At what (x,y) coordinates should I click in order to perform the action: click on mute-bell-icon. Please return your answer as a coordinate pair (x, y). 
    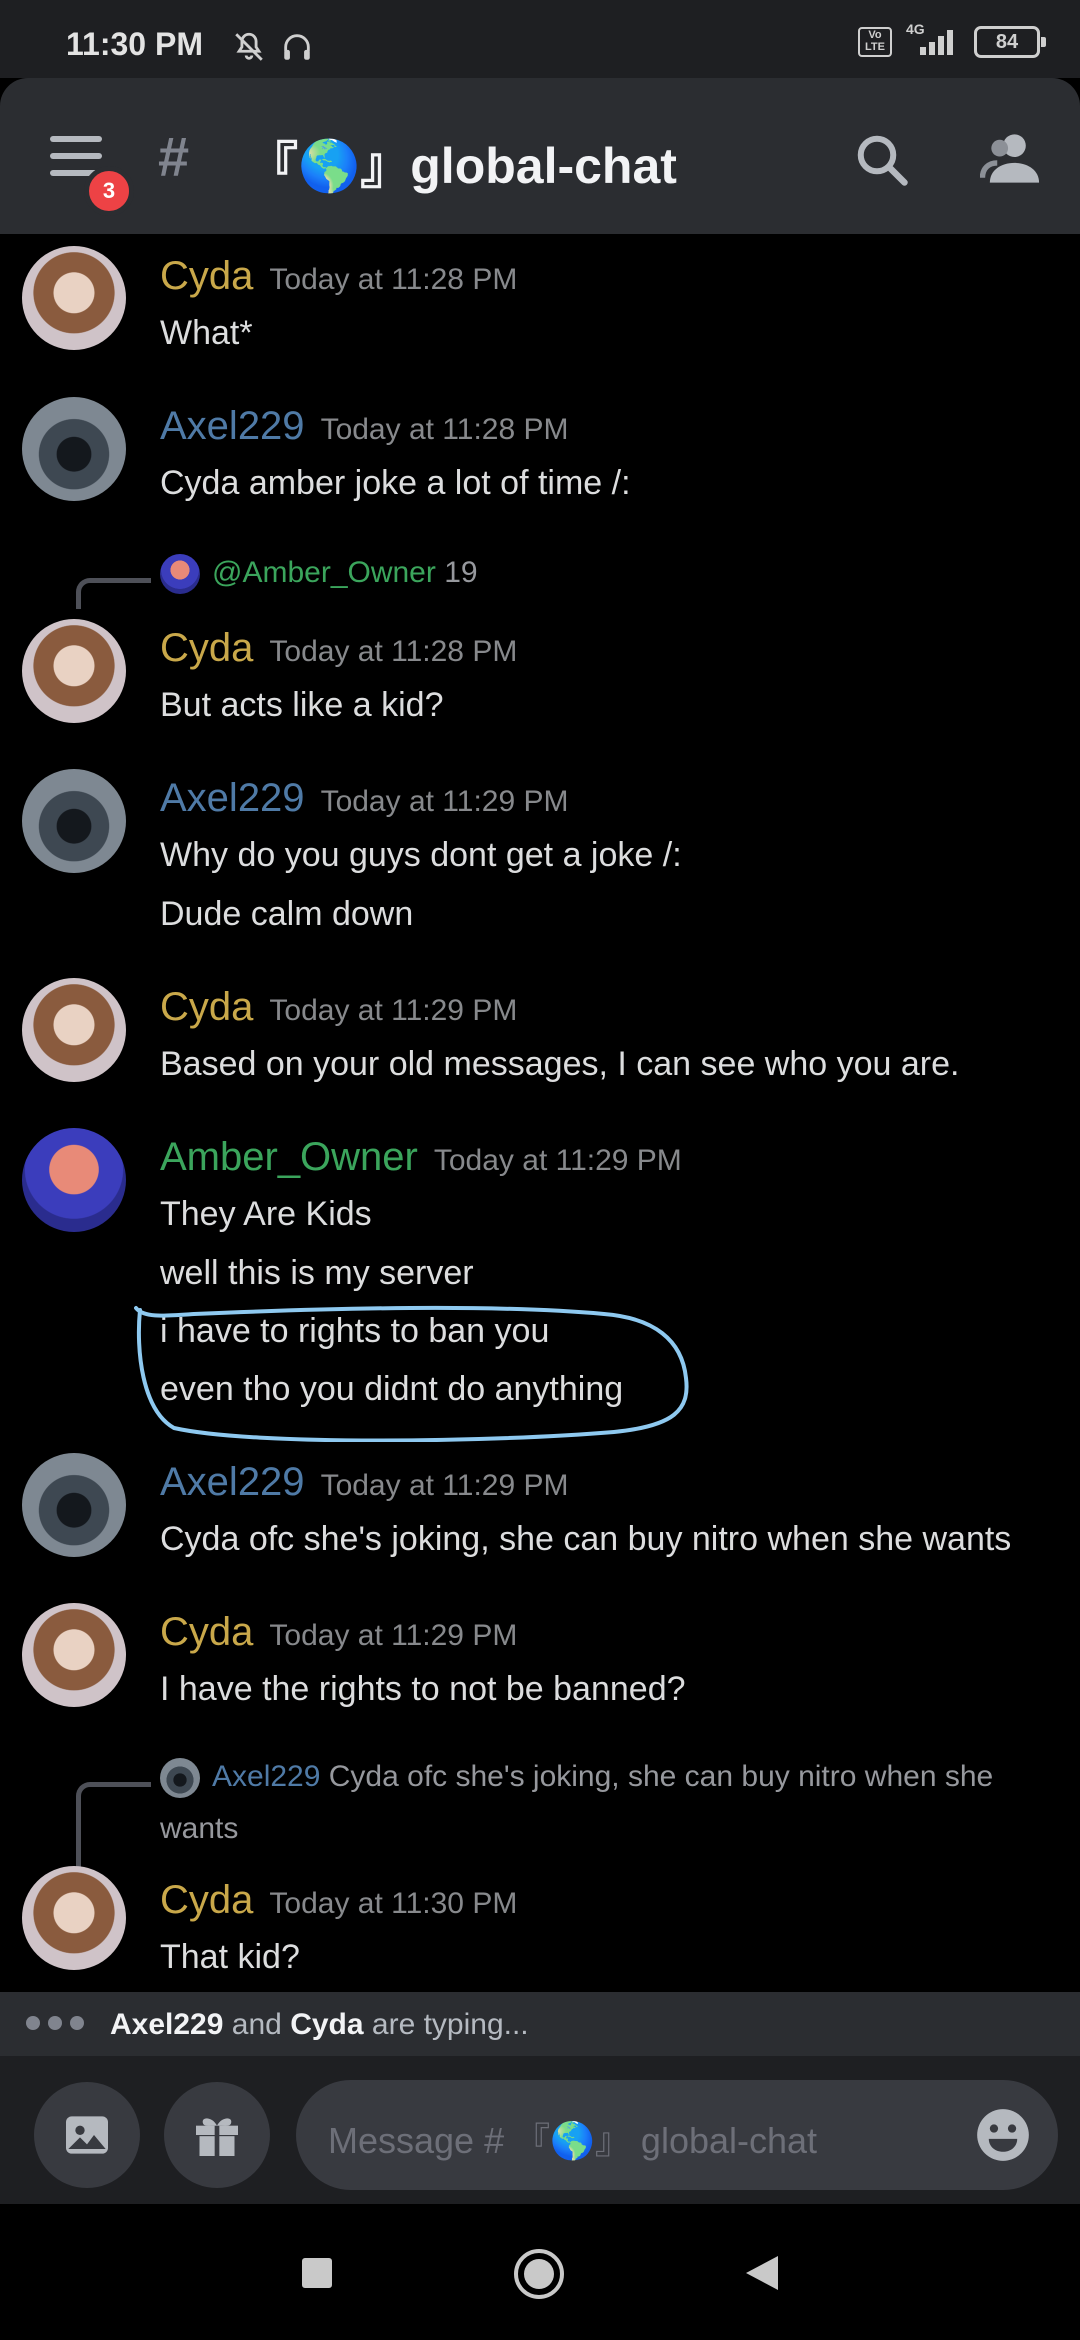
    Looking at the image, I should click on (249, 46).